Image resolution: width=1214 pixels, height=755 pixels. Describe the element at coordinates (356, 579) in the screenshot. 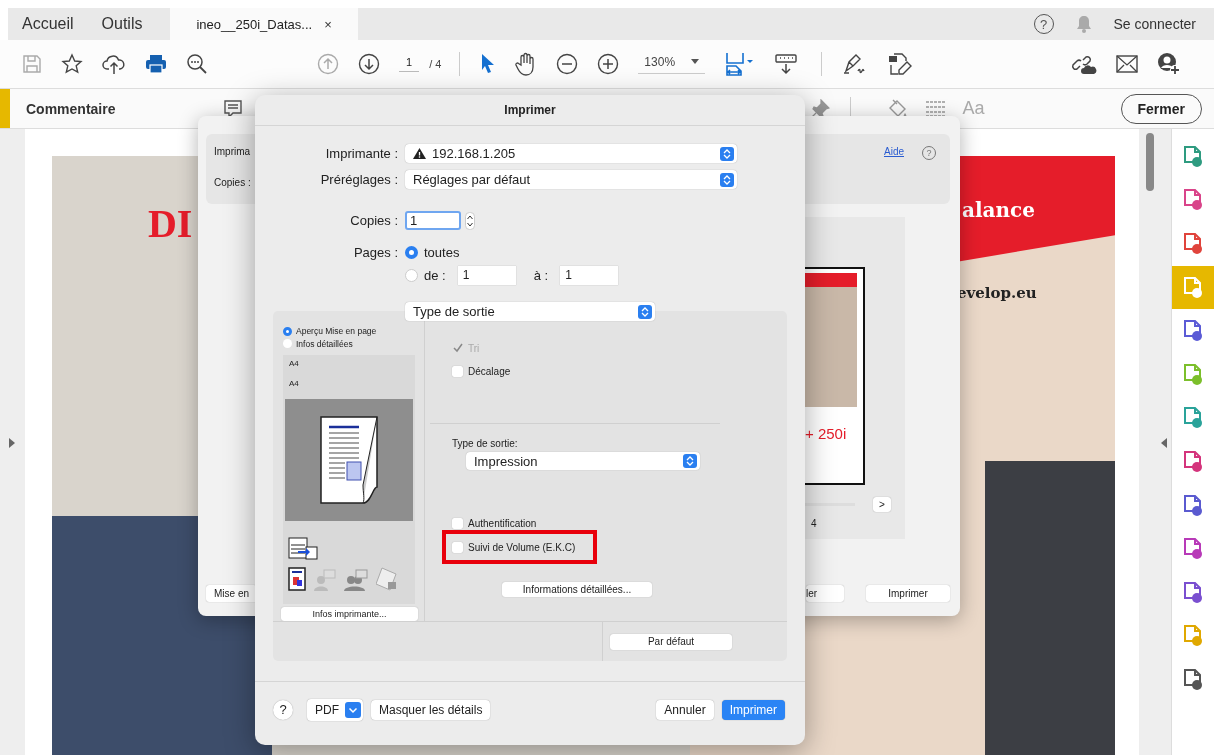

I see `users-message-icon` at that location.